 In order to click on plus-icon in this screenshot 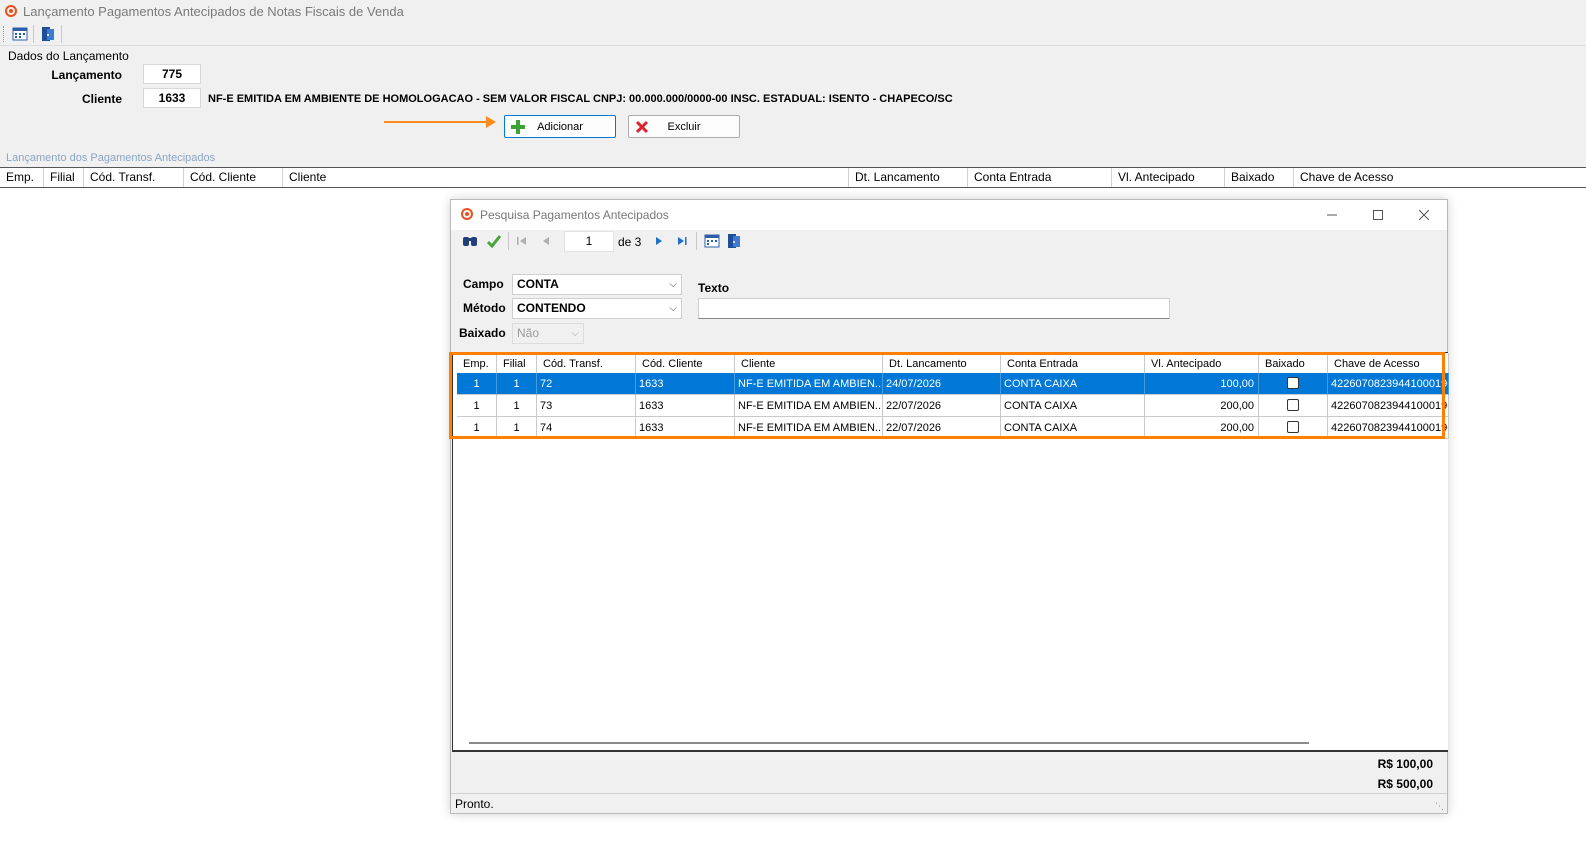, I will do `click(518, 127)`.